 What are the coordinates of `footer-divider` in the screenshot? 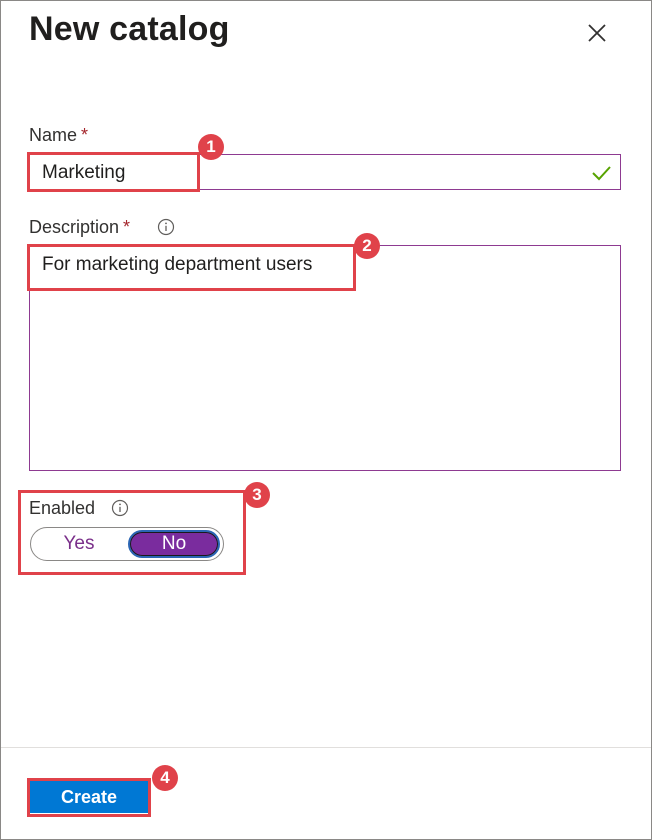 It's located at (326, 747).